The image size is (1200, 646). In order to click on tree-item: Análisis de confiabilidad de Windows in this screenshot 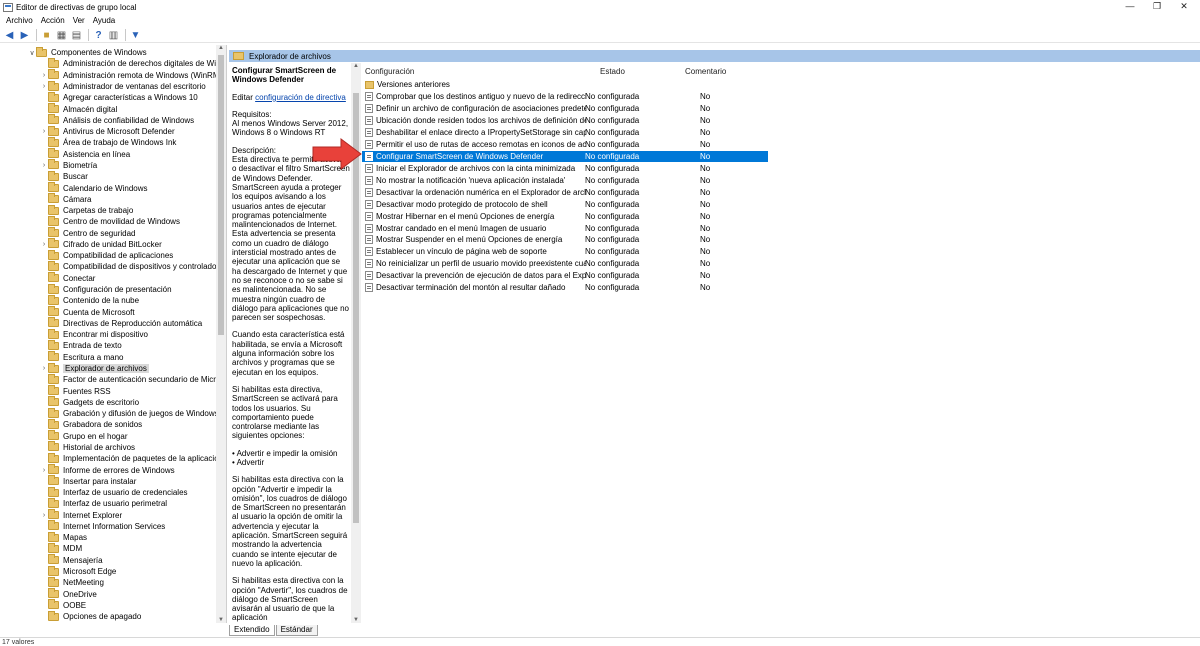, I will do `click(117, 120)`.